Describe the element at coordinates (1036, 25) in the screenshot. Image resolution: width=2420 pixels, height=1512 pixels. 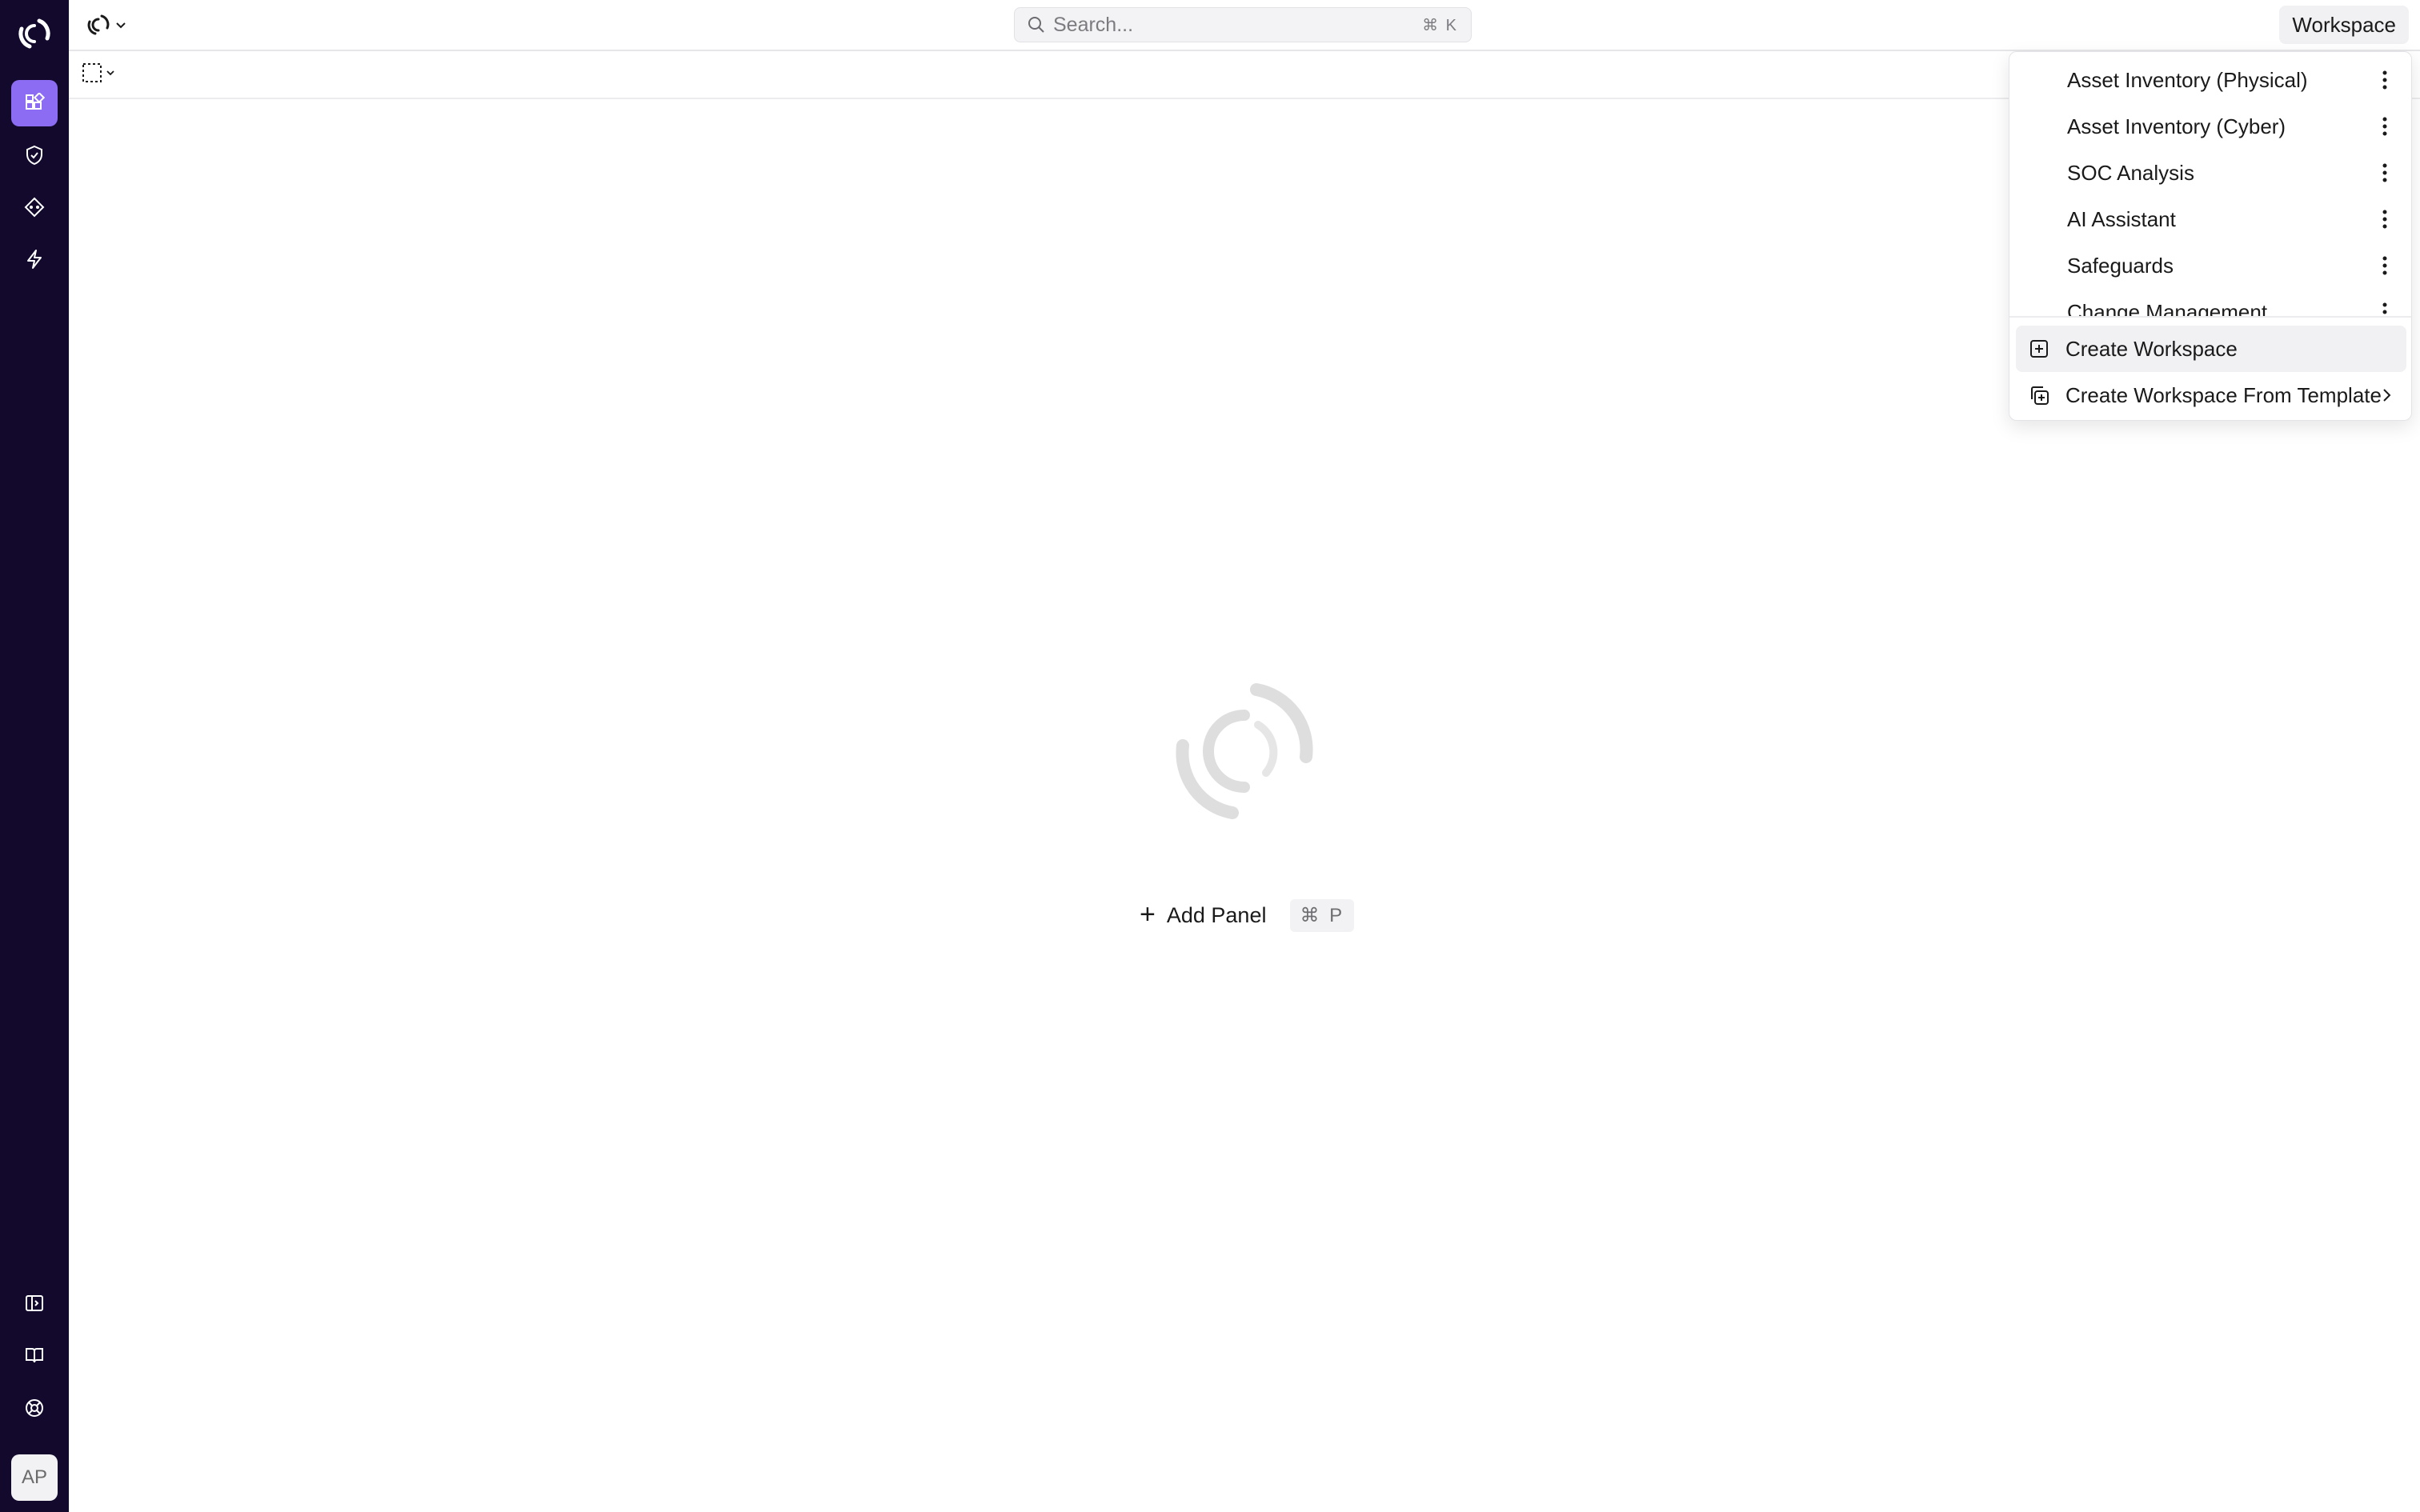
I see `search-icon` at that location.